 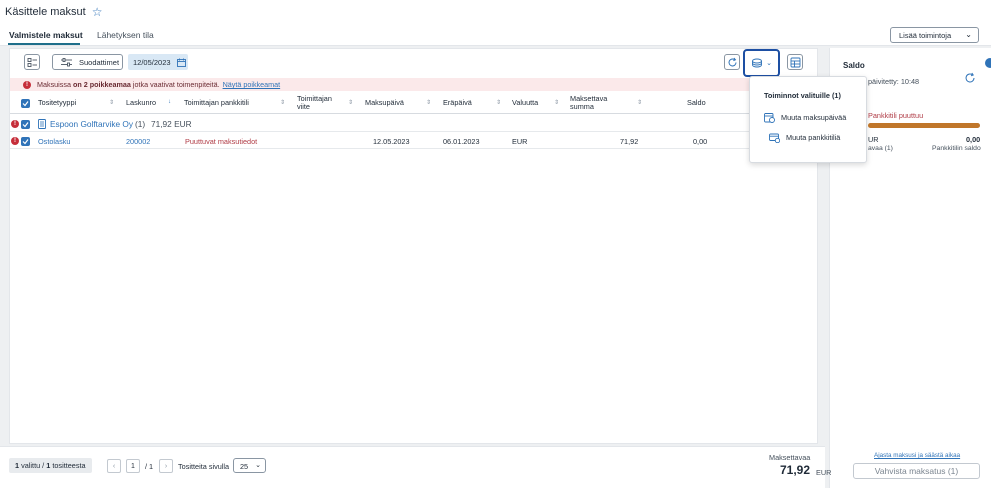 What do you see at coordinates (925, 35) in the screenshot?
I see `add-actions-label: Lisää toimintoja` at bounding box center [925, 35].